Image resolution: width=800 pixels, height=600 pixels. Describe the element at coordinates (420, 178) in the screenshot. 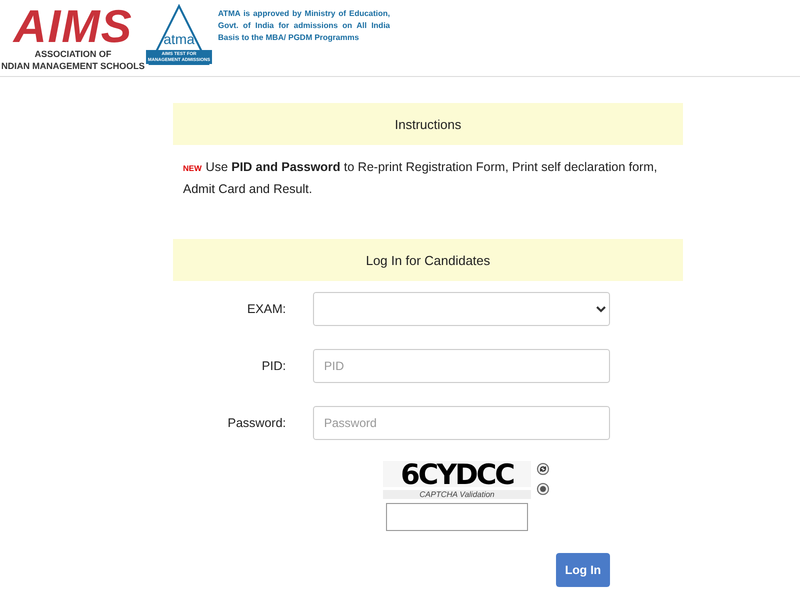

I see `instruction-text: NEW Use PID and Password to Re-print Registration Form, Print self declaration form, Admit Card and Result.` at that location.